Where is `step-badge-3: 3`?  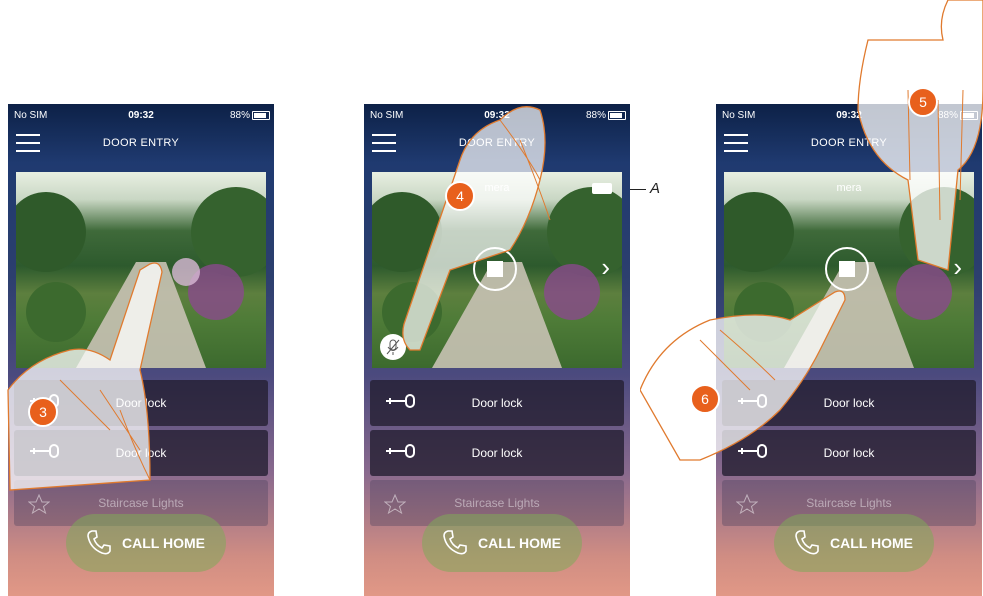 step-badge-3: 3 is located at coordinates (43, 412).